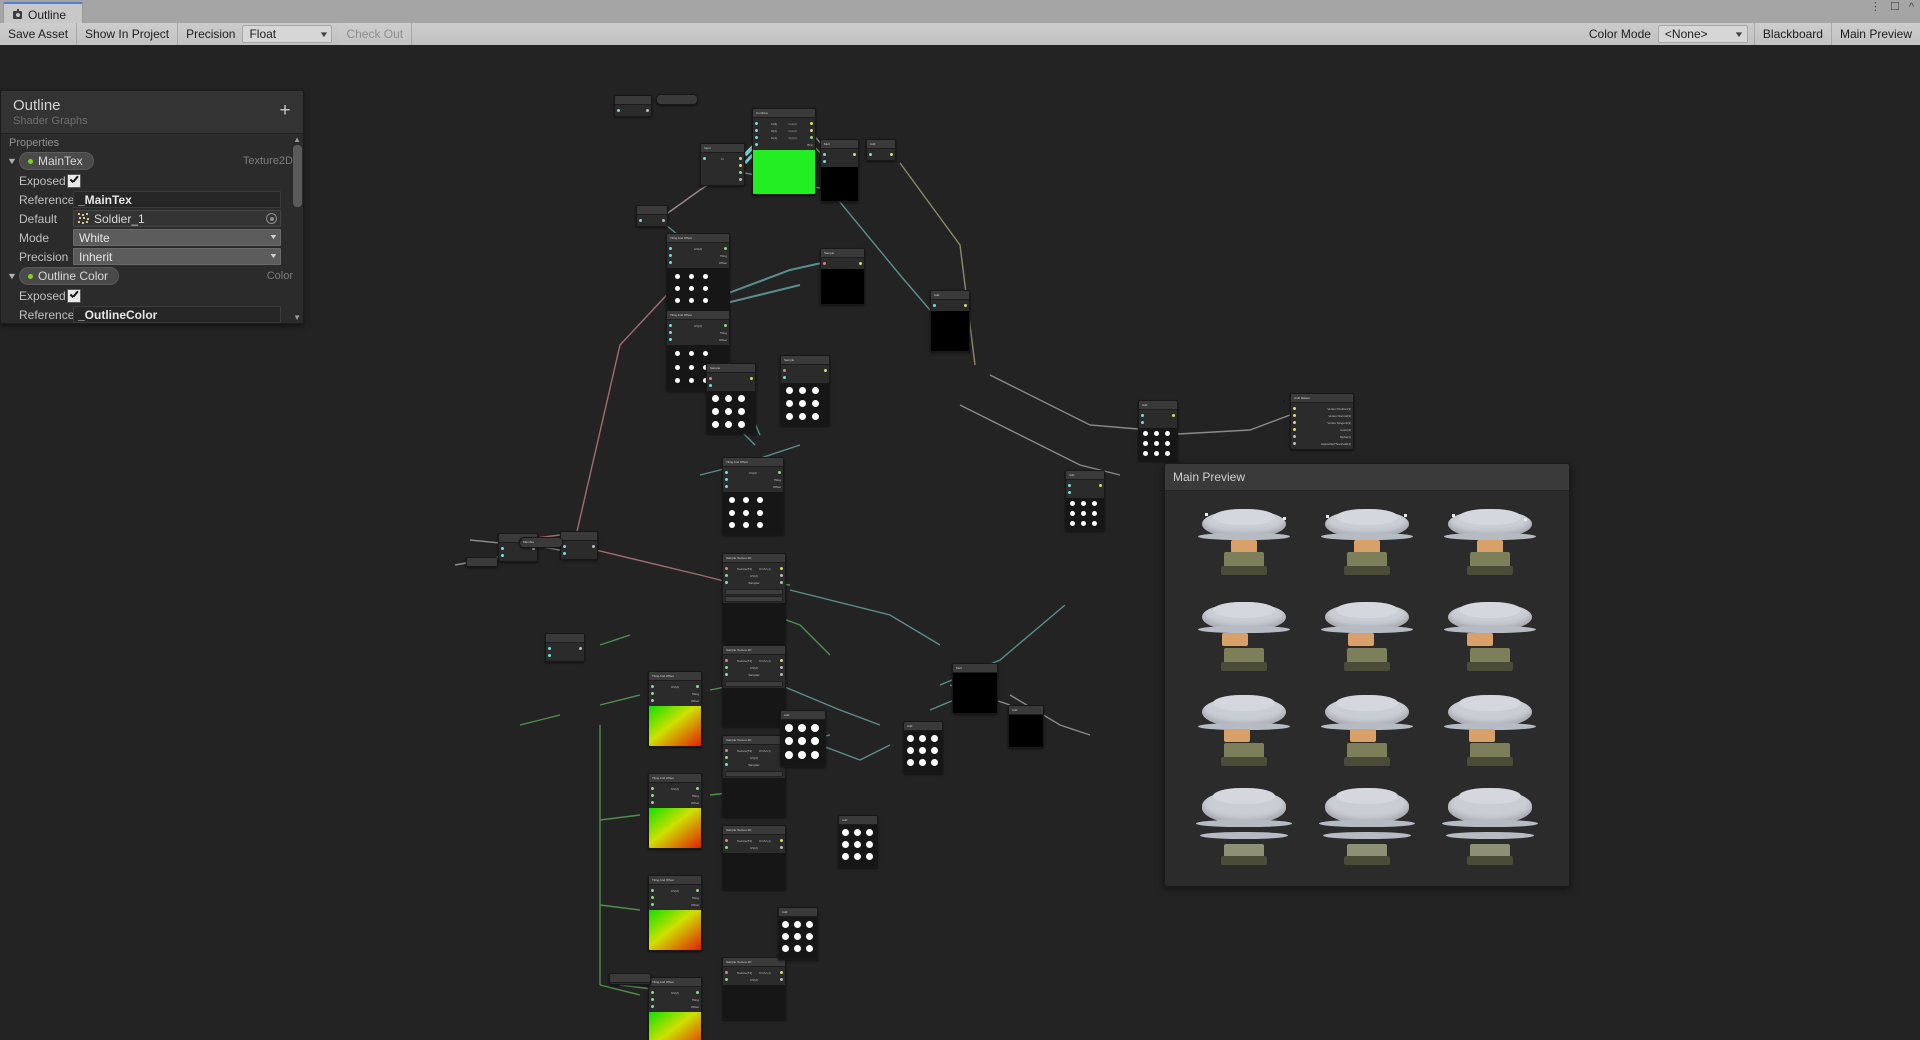 The height and width of the screenshot is (1040, 1920). What do you see at coordinates (975, 688) in the screenshot?
I see `node-preview-black-4: Mult` at bounding box center [975, 688].